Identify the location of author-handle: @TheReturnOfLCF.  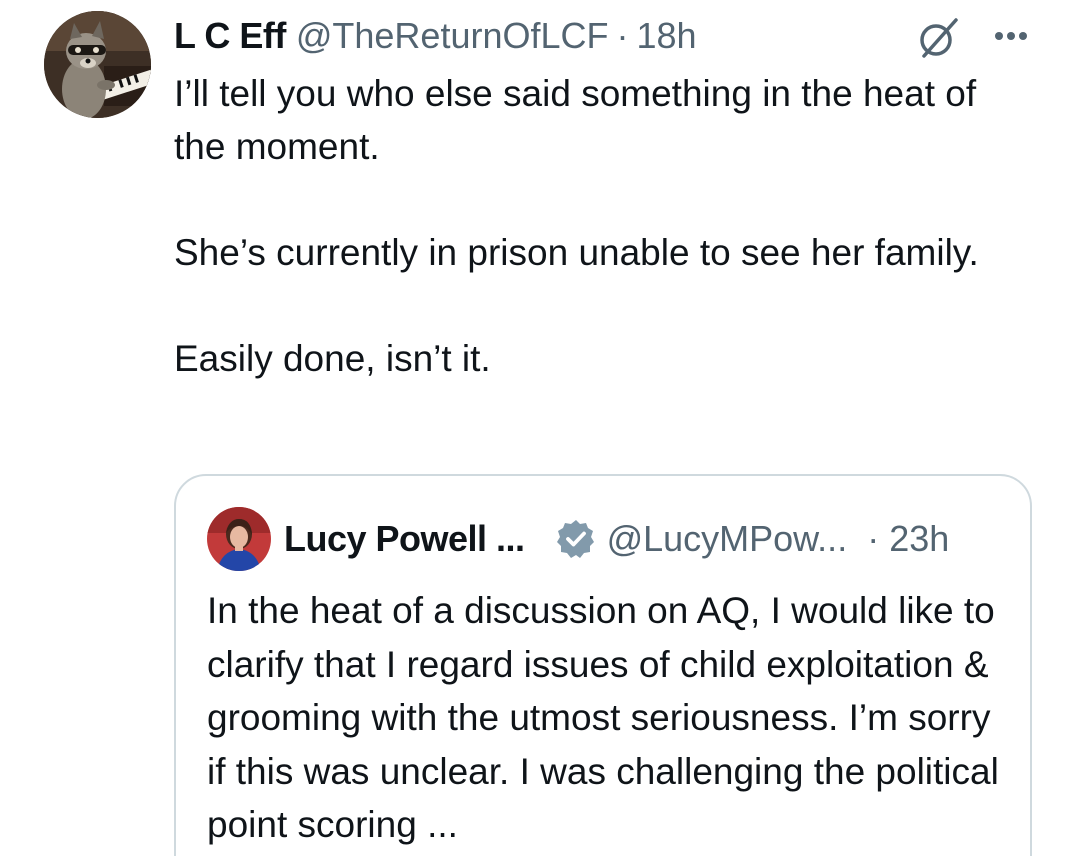
(452, 36).